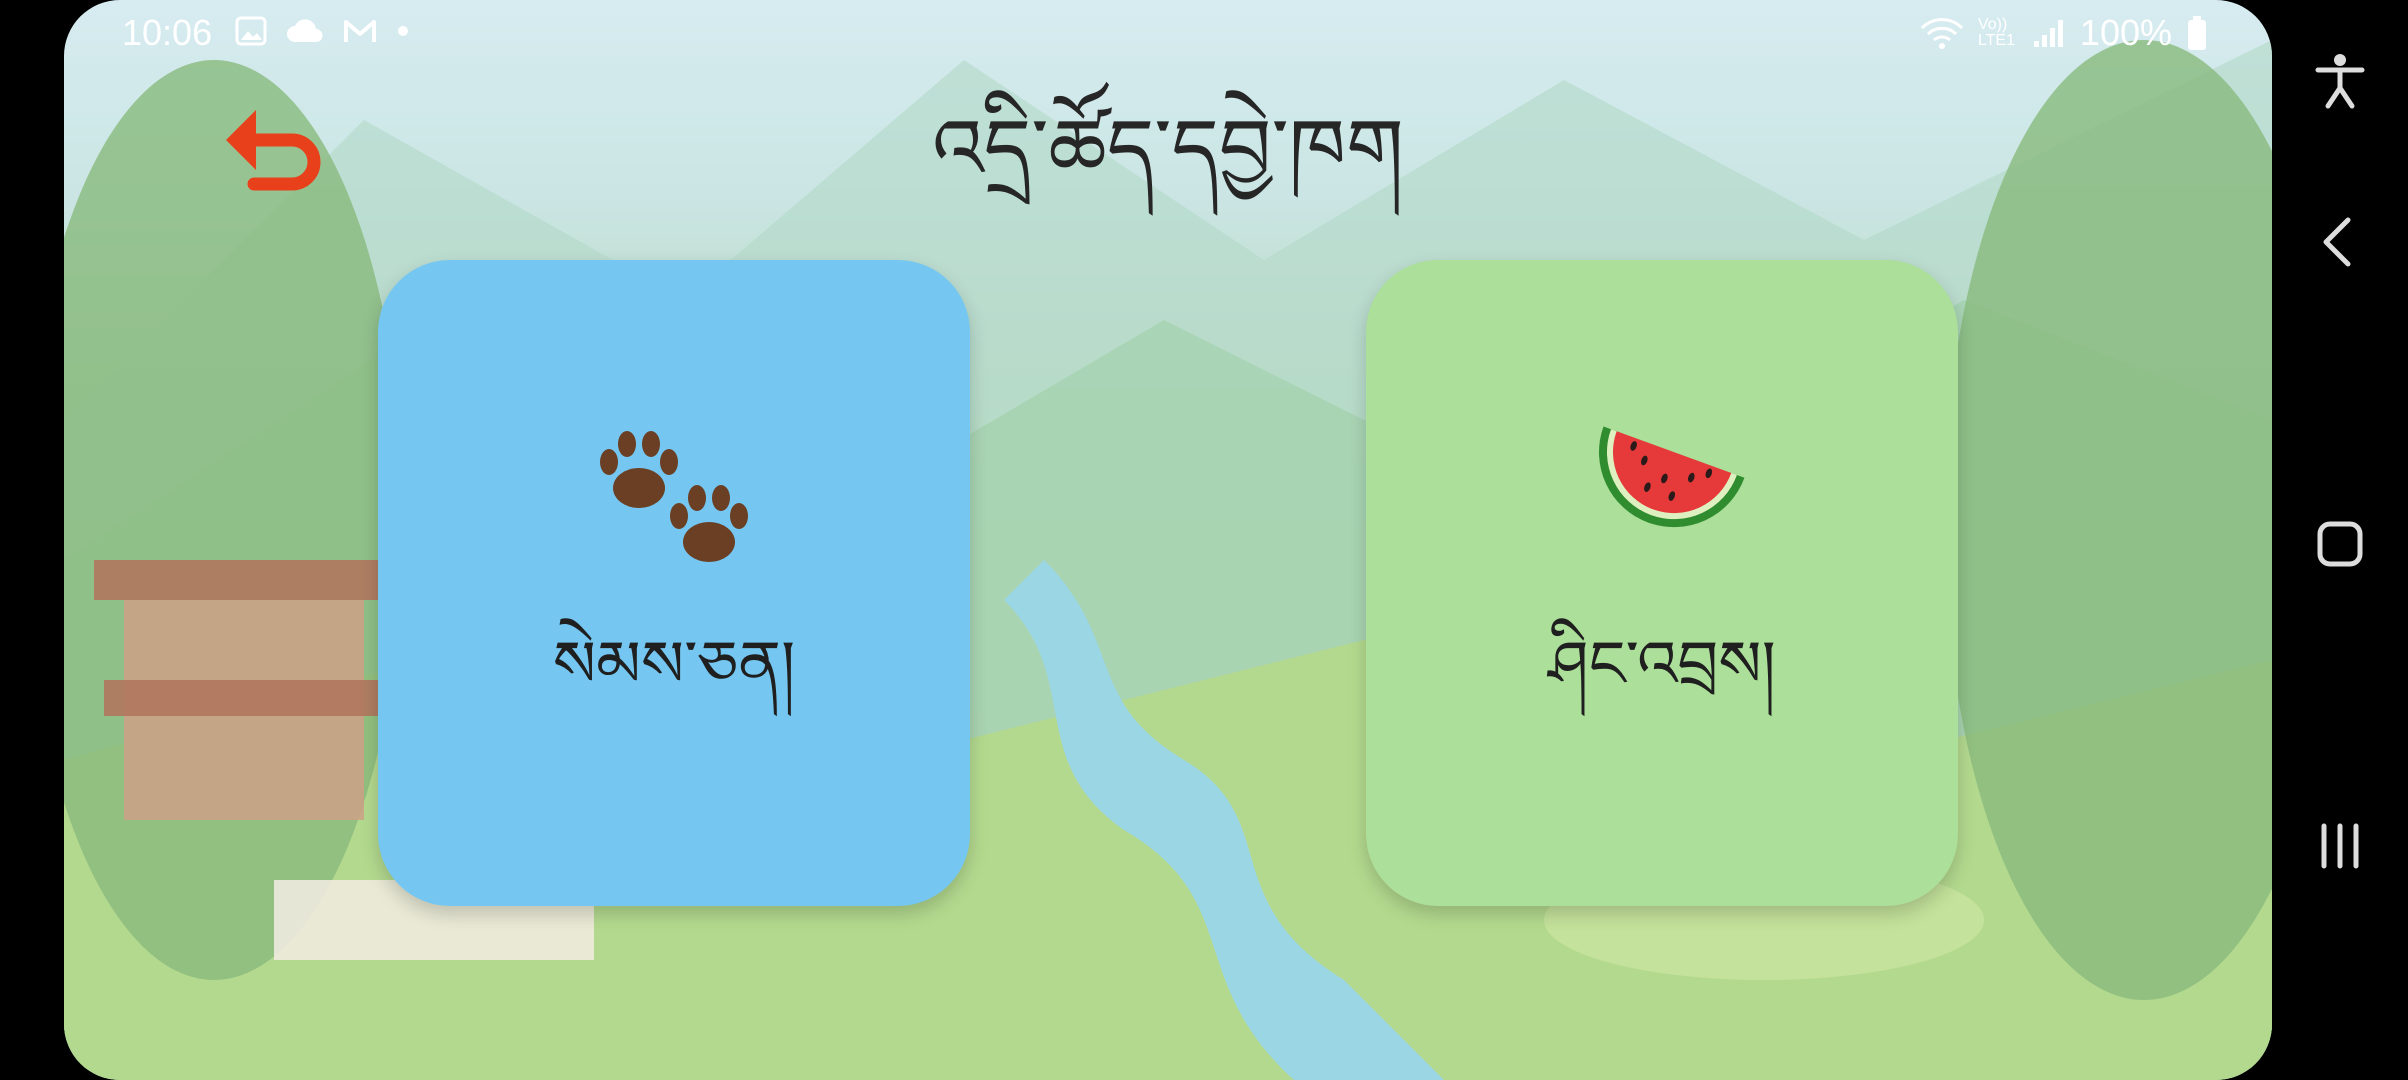 This screenshot has height=1080, width=2408. Describe the element at coordinates (1168, 149) in the screenshot. I see `page-title: འདྲི་ཚོད་དབྱེ་ཁག` at that location.